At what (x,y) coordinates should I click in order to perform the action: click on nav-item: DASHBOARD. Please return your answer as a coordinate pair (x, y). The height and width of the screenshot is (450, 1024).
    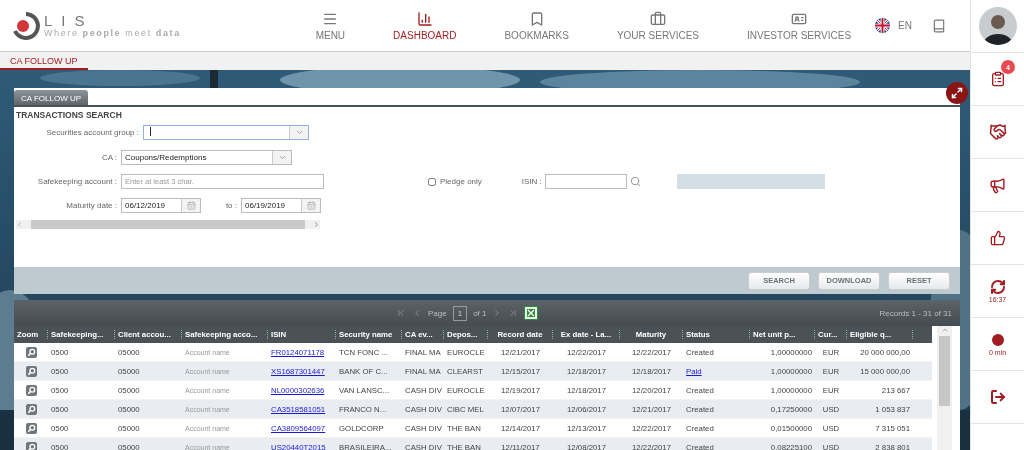
    Looking at the image, I should click on (425, 25).